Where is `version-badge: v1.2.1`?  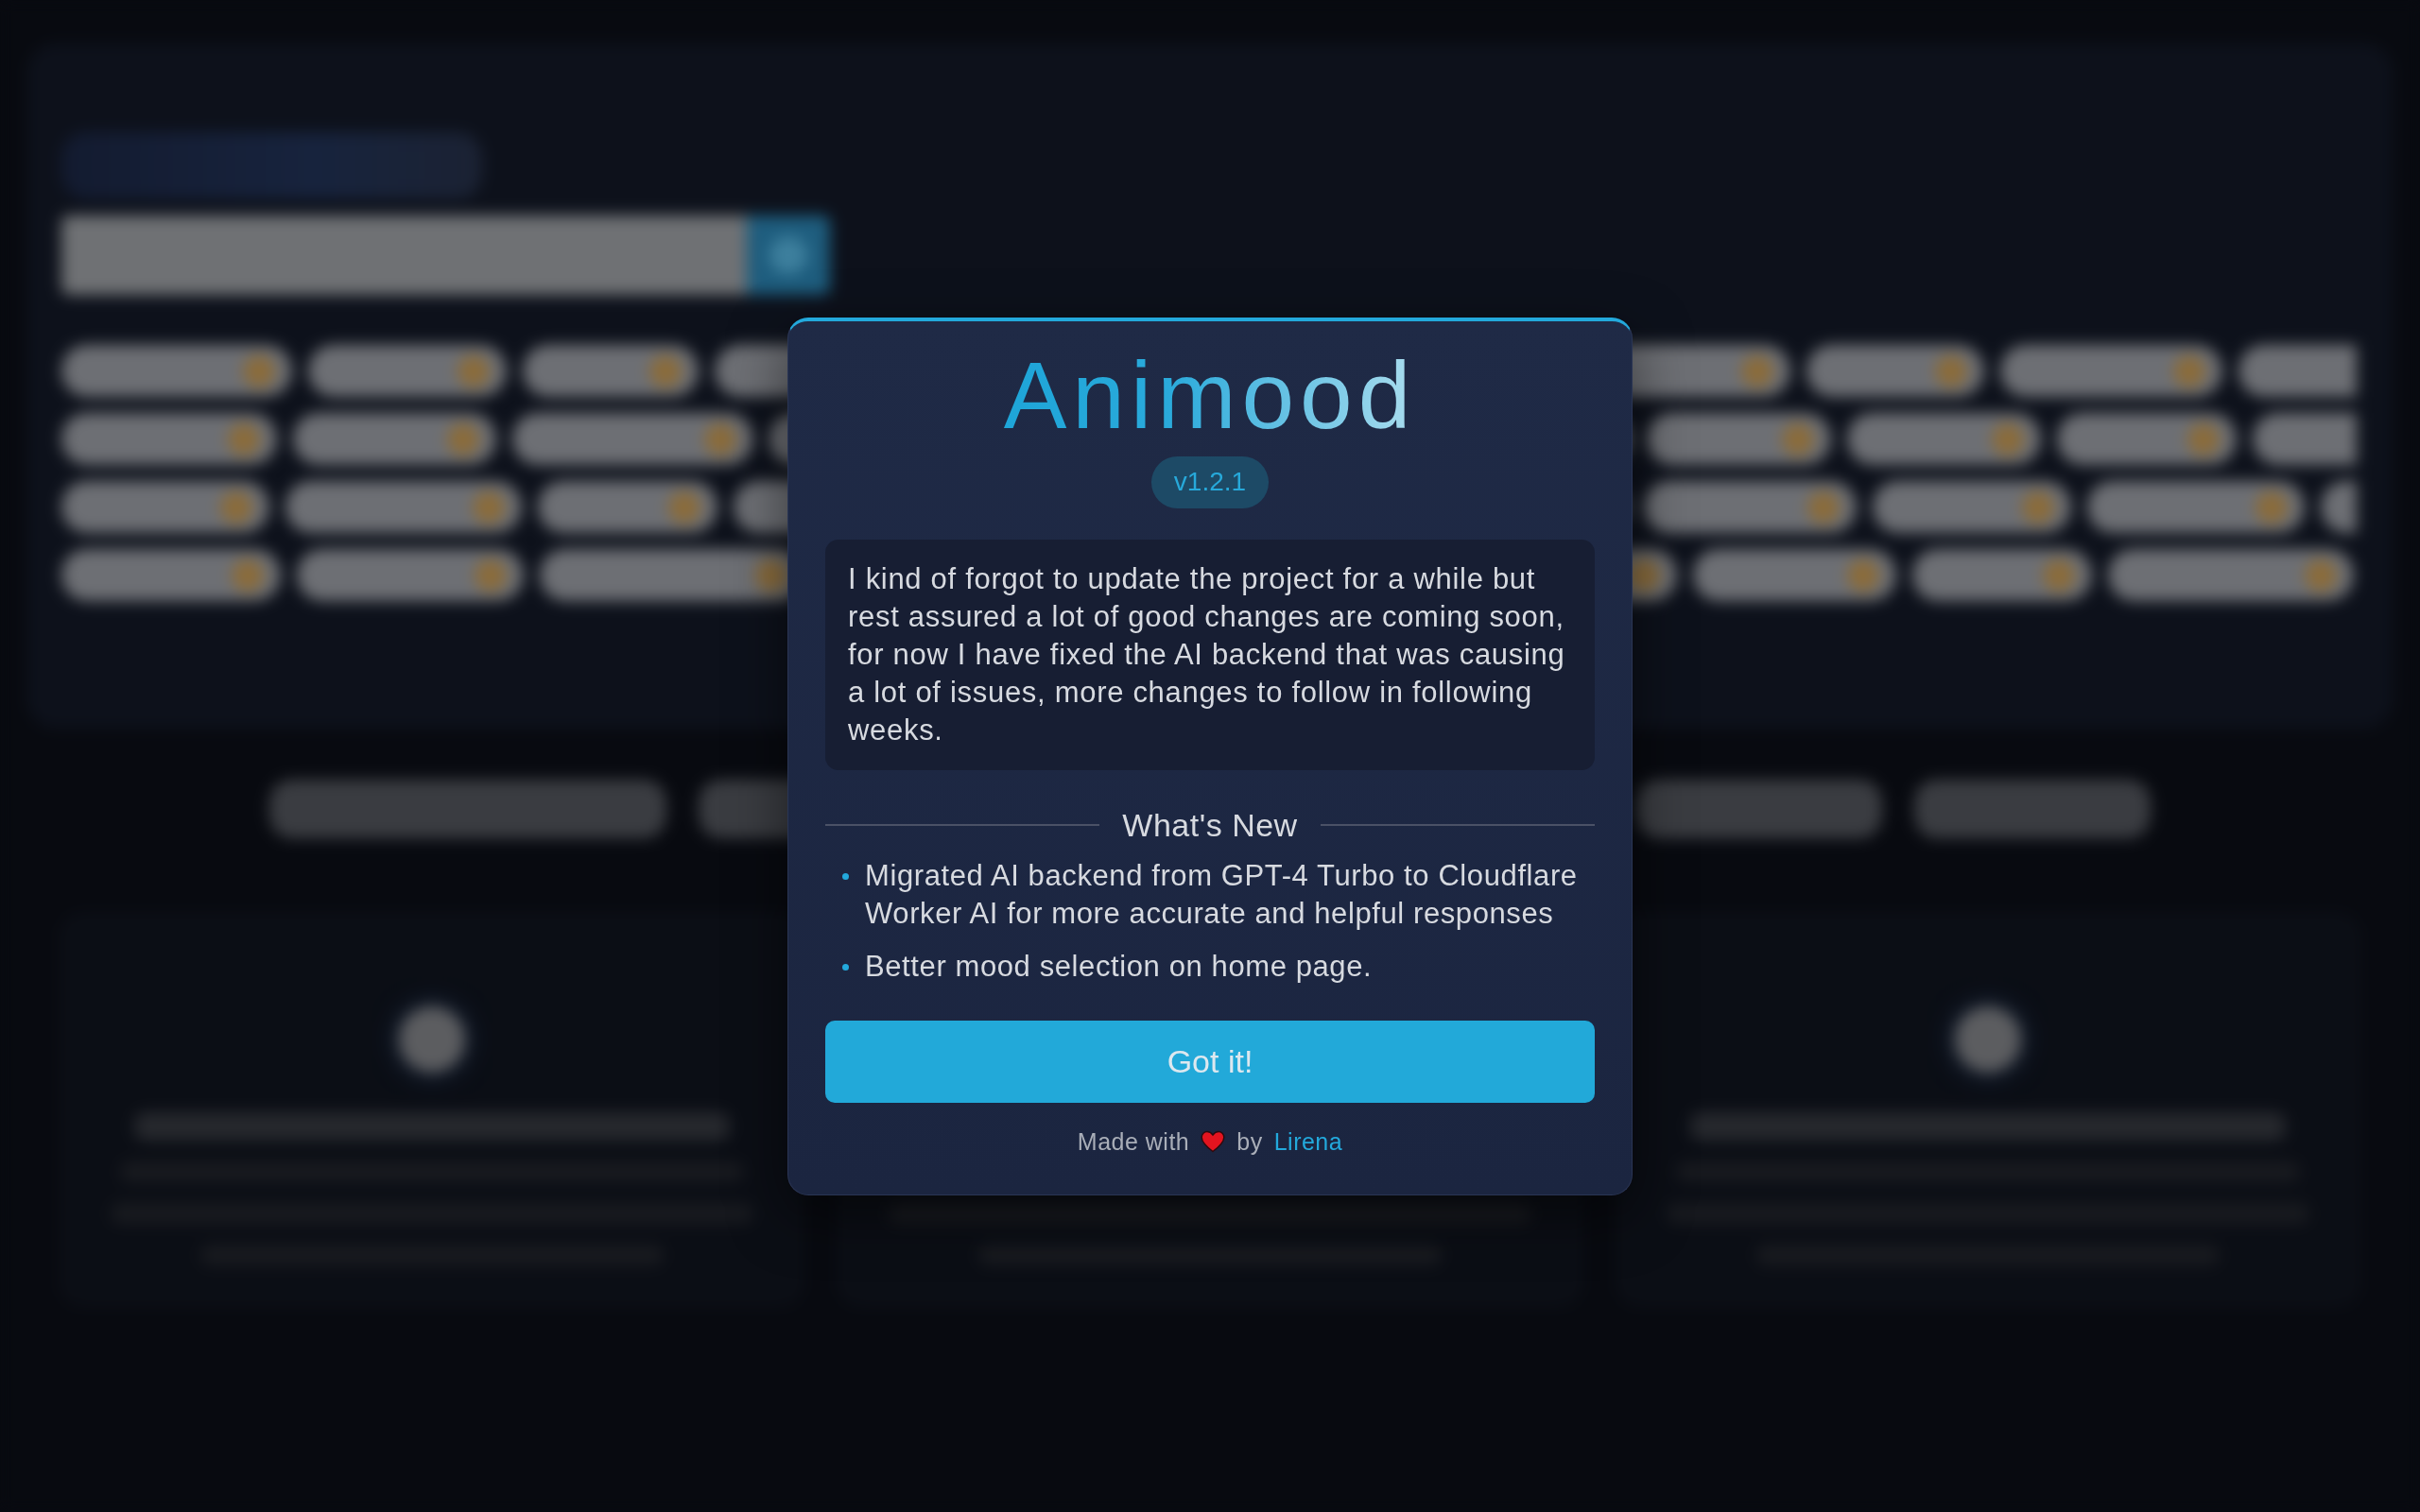
version-badge: v1.2.1 is located at coordinates (1210, 481).